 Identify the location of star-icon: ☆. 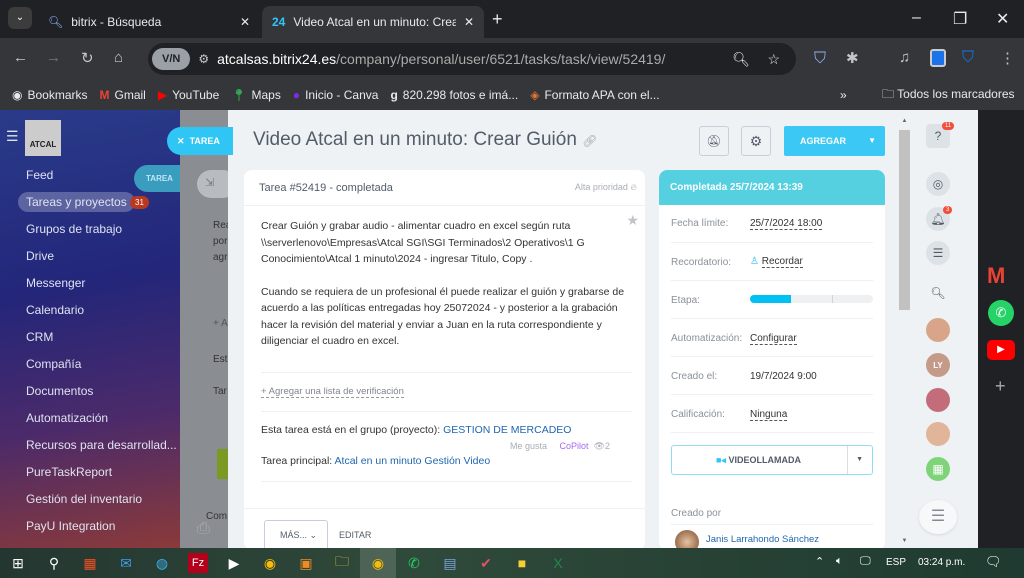
(773, 59).